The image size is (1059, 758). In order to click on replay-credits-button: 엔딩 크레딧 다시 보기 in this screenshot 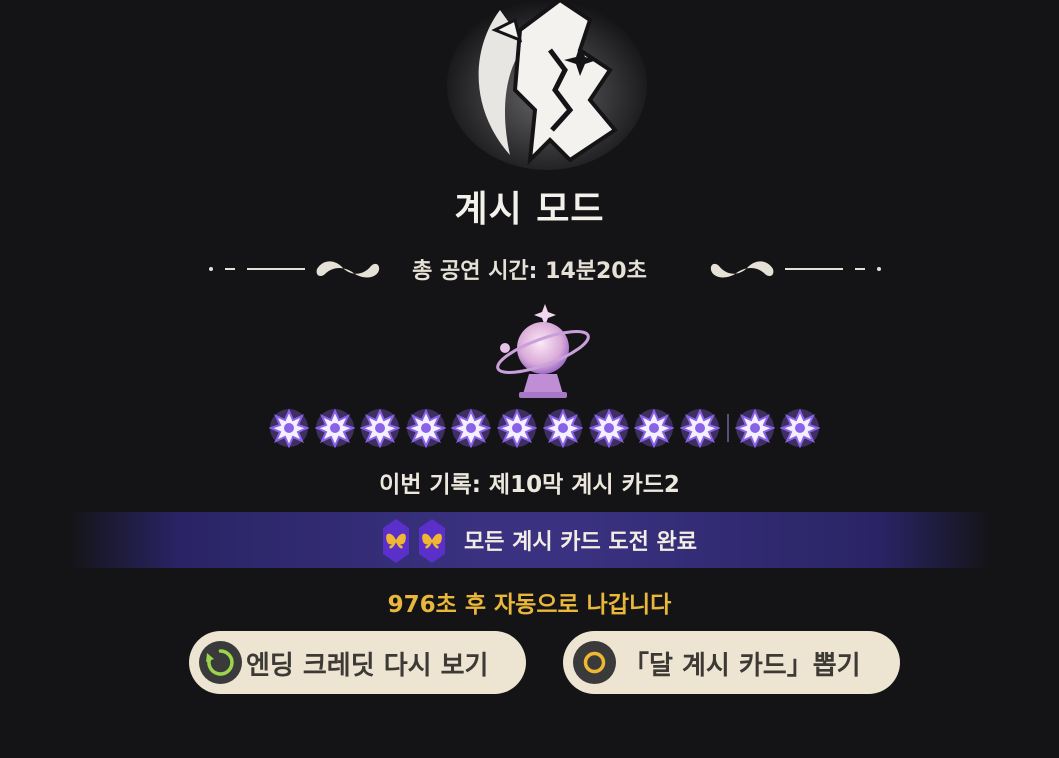, I will do `click(357, 662)`.